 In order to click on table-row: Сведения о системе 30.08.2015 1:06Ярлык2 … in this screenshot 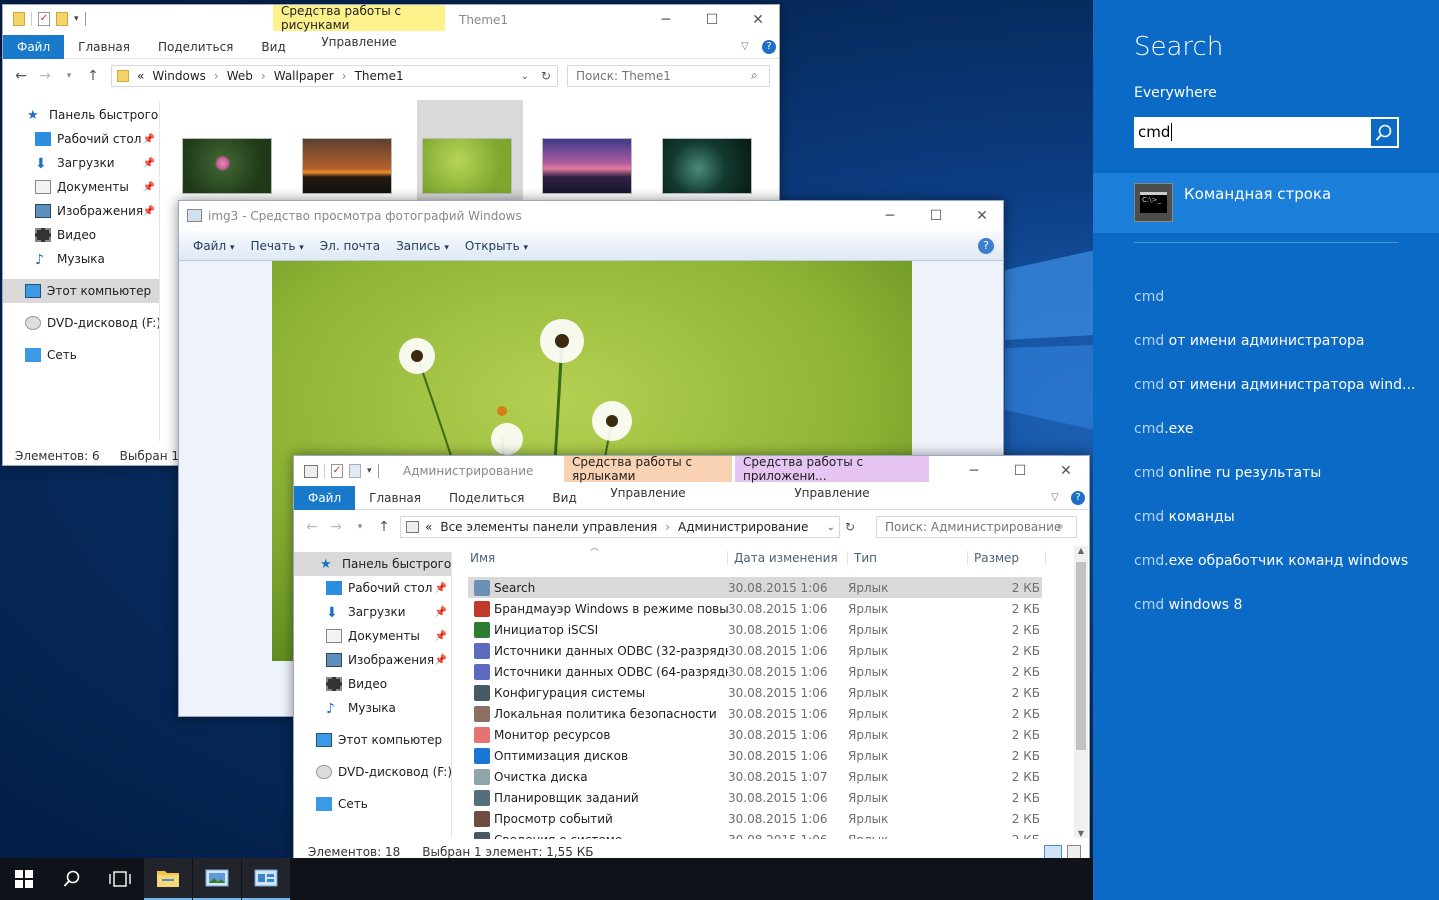, I will do `click(755, 834)`.